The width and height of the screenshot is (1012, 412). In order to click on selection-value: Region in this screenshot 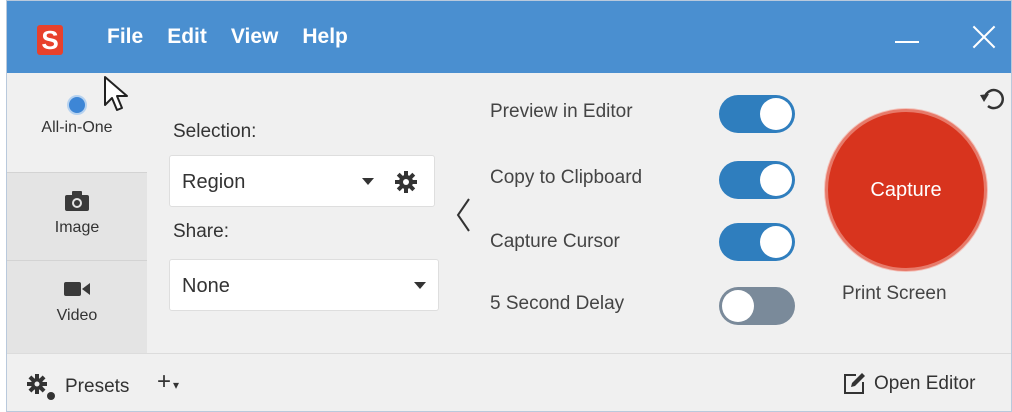, I will do `click(214, 182)`.